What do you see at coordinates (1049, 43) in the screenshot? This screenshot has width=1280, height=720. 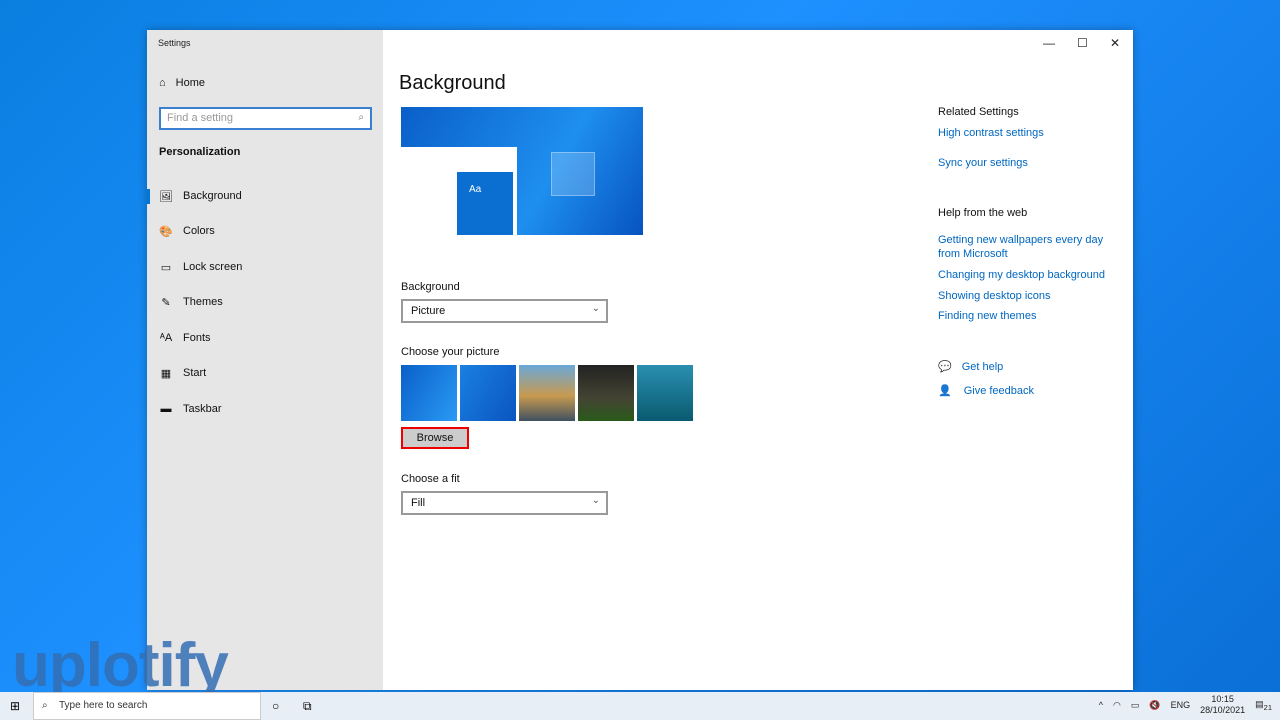 I see `minimize-button: —` at bounding box center [1049, 43].